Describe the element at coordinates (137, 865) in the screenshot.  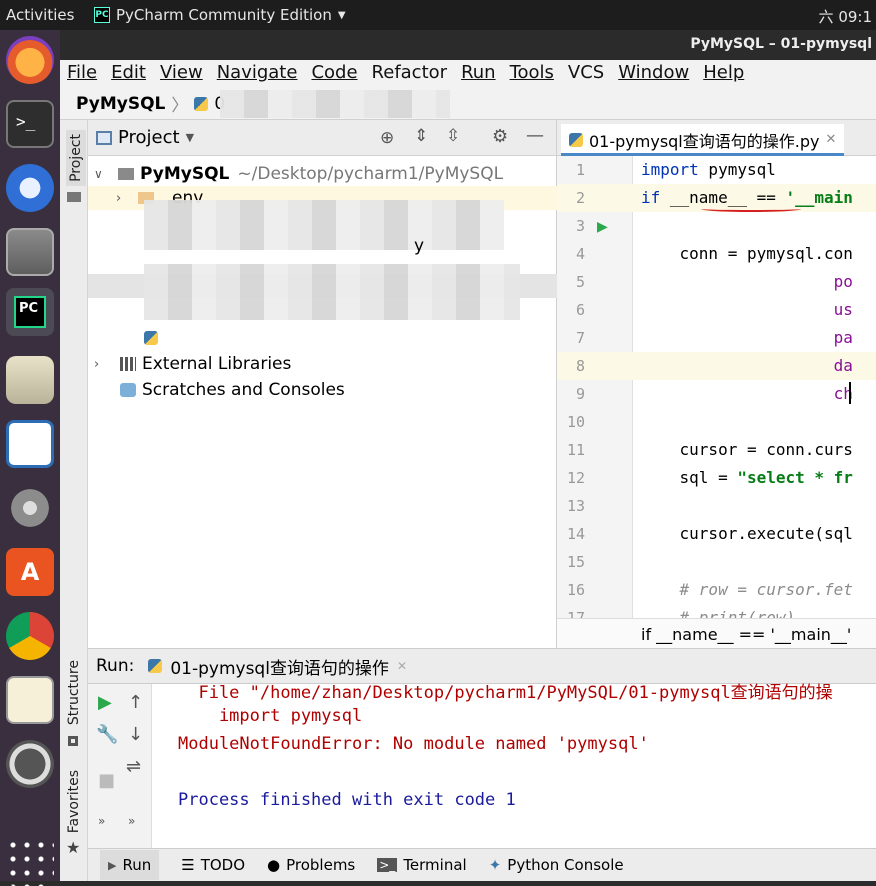
I see `bottom-tab-label: Run` at that location.